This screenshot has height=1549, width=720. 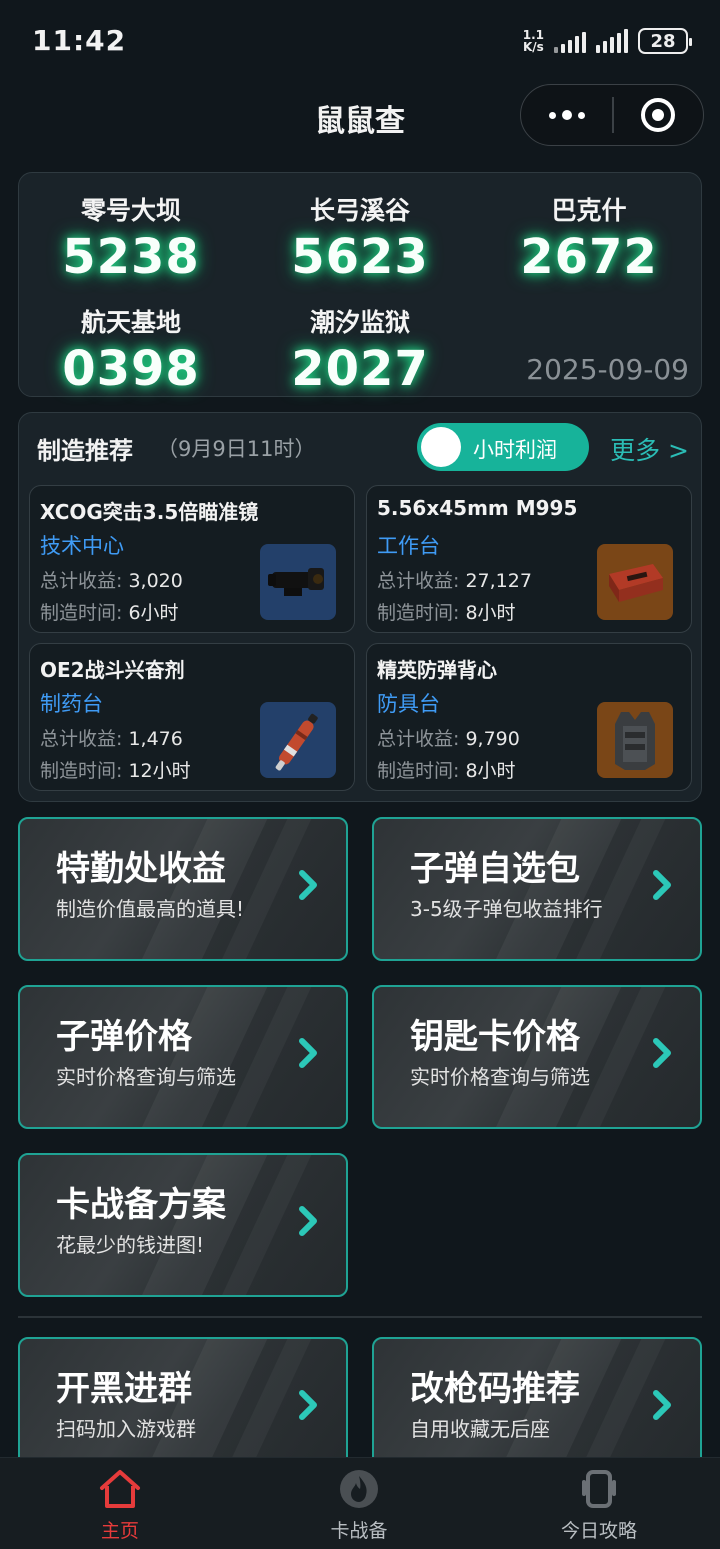 I want to click on feature-button-loadout-plan: 卡战备方案 花最少的钱进图!, so click(x=183, y=1225).